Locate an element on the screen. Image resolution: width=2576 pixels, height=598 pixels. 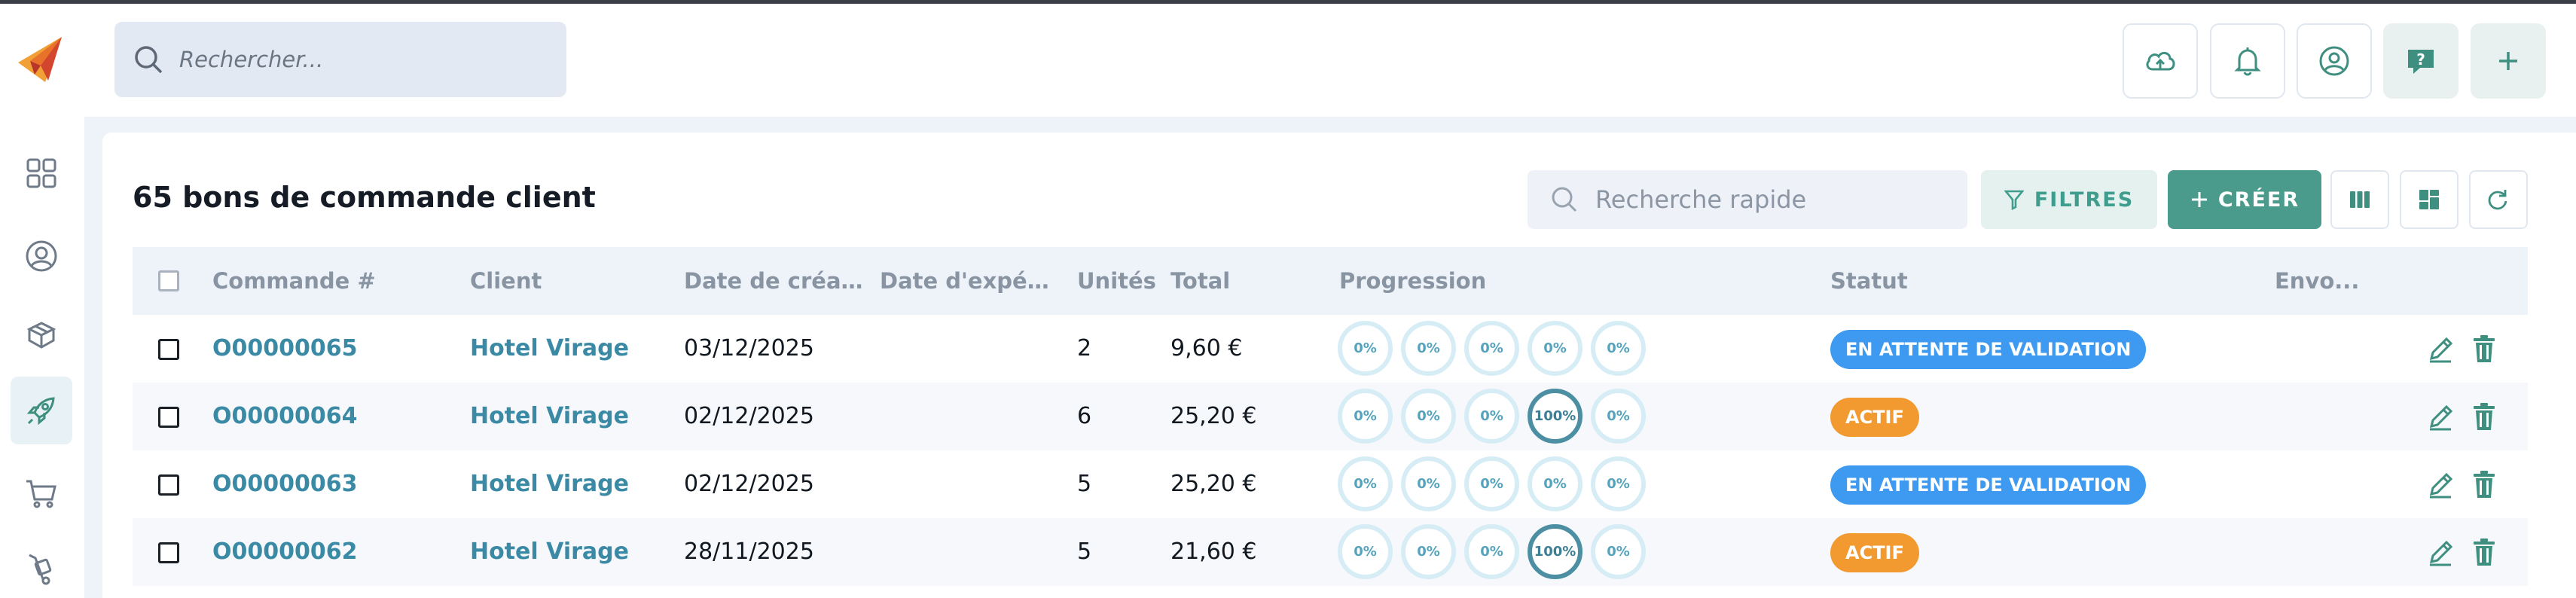
columns-button is located at coordinates (2359, 200).